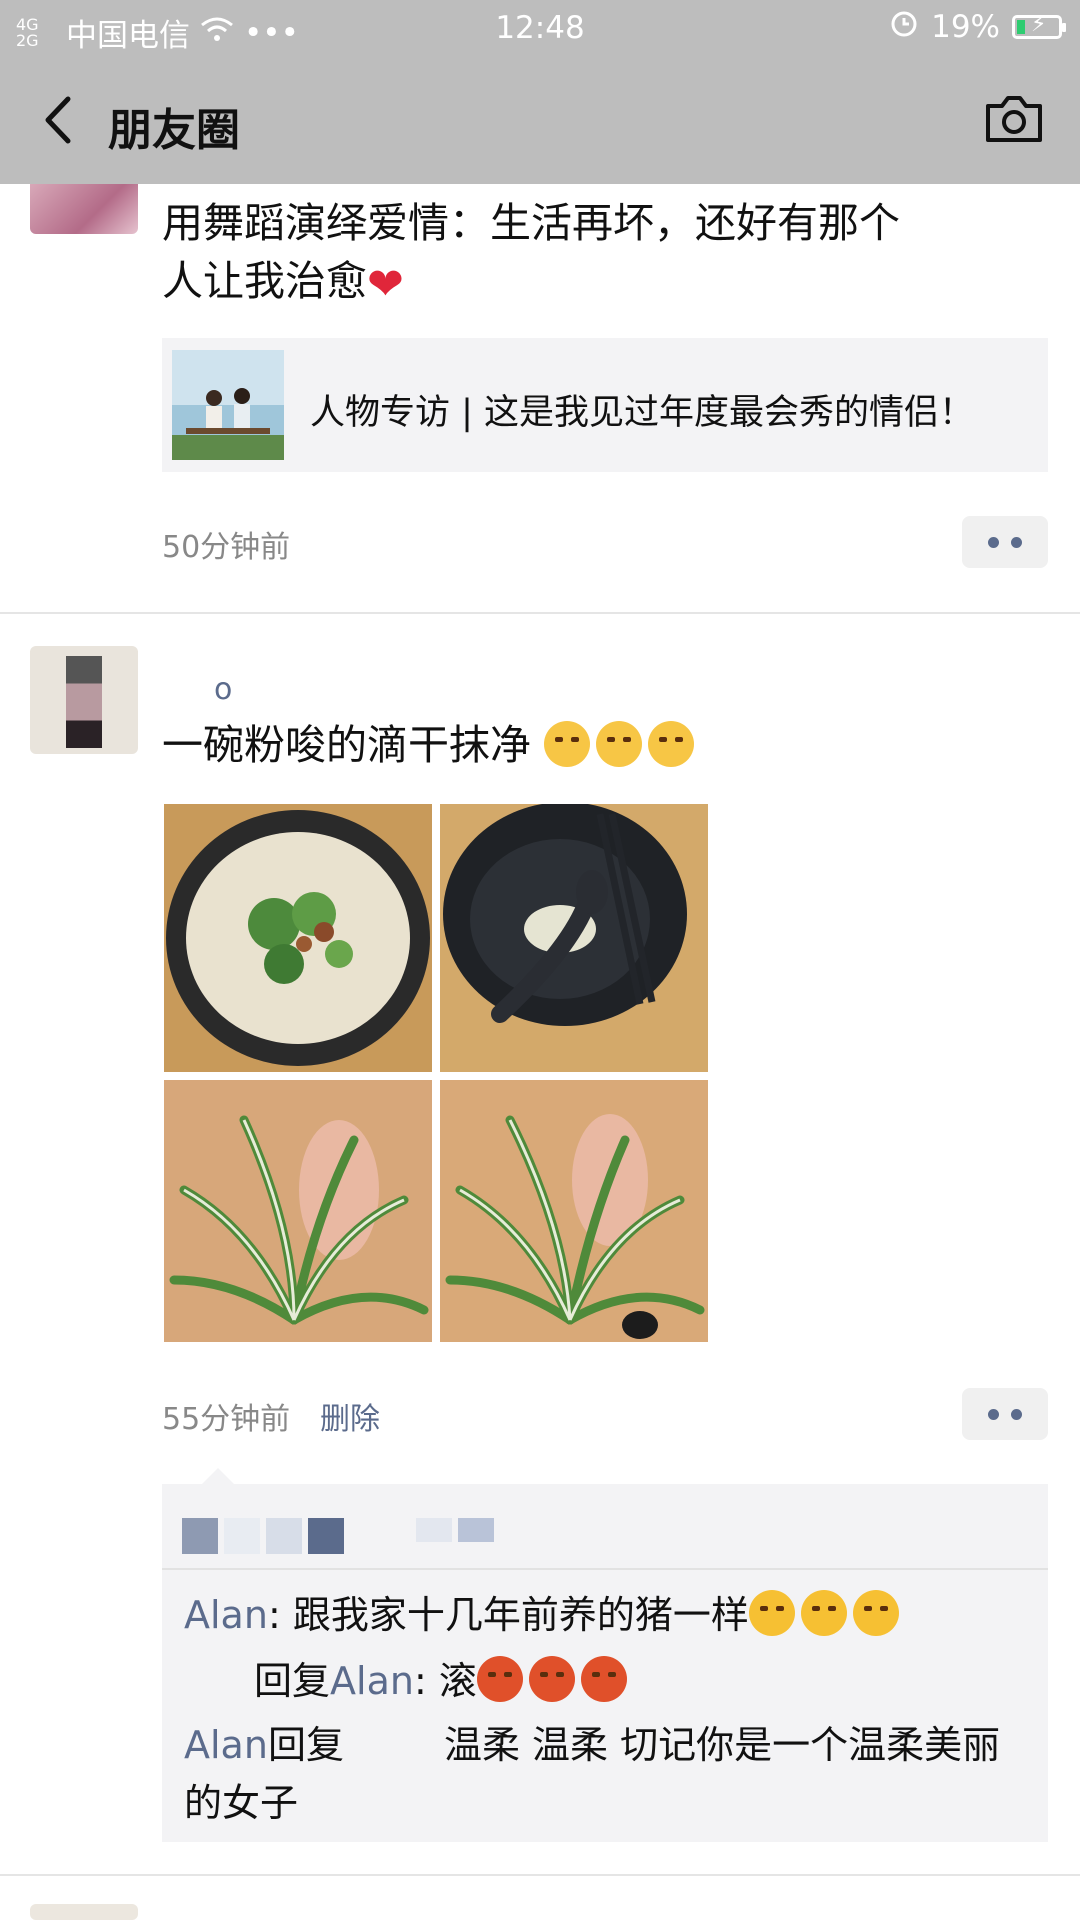 The height and width of the screenshot is (1920, 1080). Describe the element at coordinates (228, 405) in the screenshot. I see `link-thumbnail` at that location.